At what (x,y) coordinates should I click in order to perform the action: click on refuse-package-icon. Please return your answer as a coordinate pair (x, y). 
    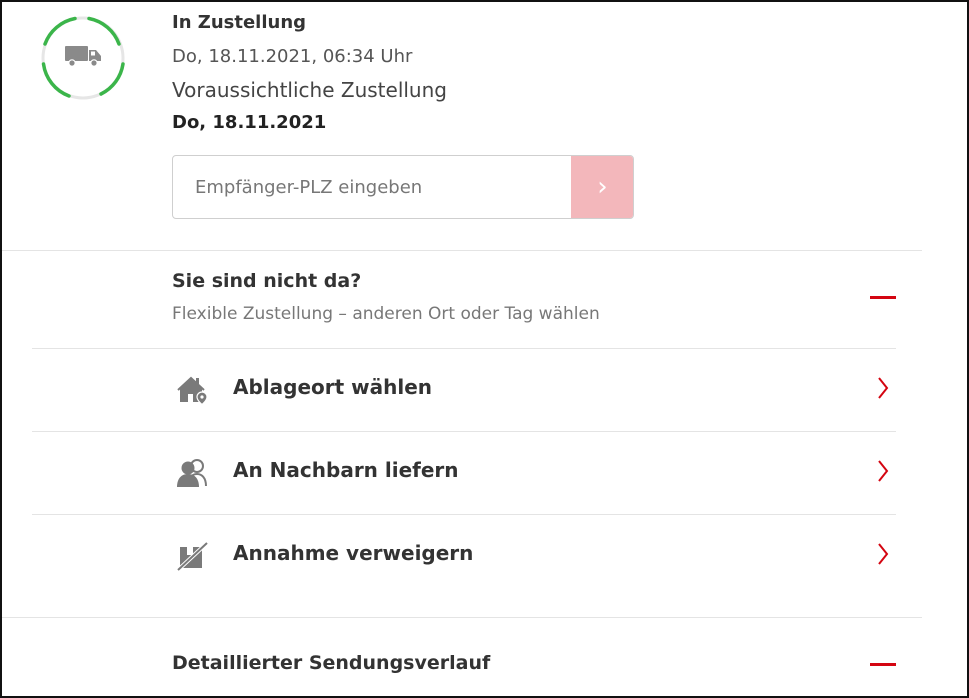
    Looking at the image, I should click on (193, 556).